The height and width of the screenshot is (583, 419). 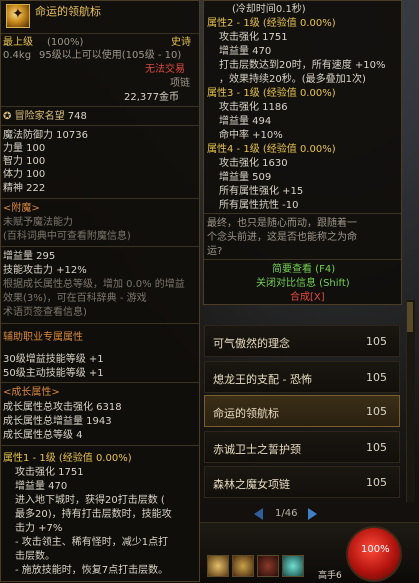 I want to click on support-line: 30级增益技能等级 +1, so click(x=53, y=359).